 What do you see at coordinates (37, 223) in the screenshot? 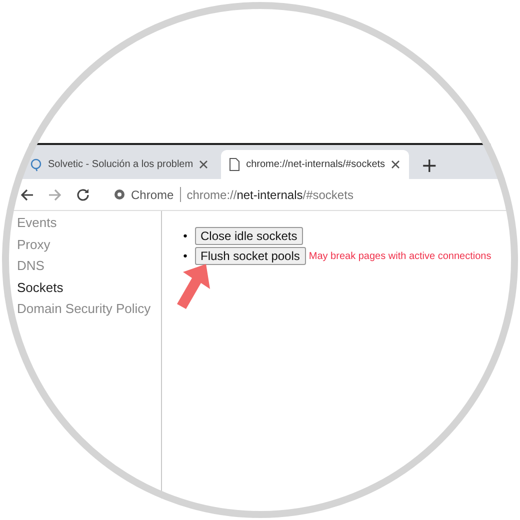
I see `sidebar-item: Events` at bounding box center [37, 223].